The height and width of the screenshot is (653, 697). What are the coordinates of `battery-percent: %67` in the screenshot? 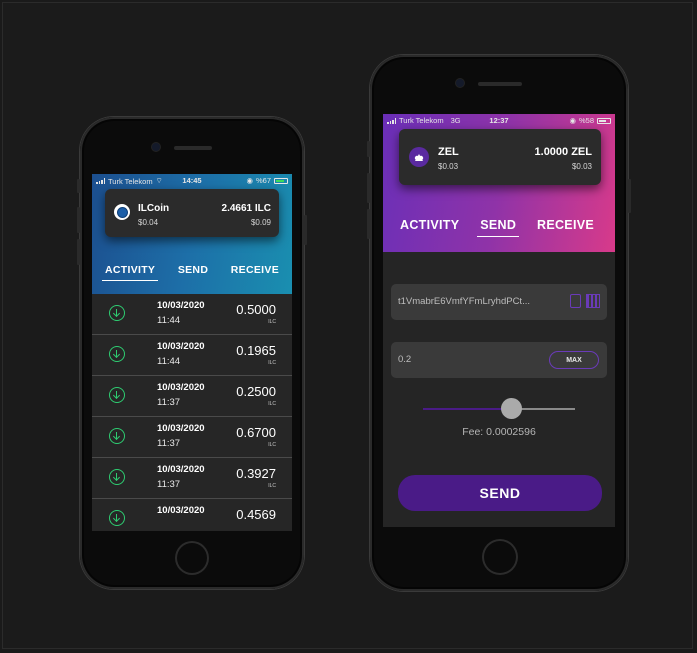 It's located at (263, 180).